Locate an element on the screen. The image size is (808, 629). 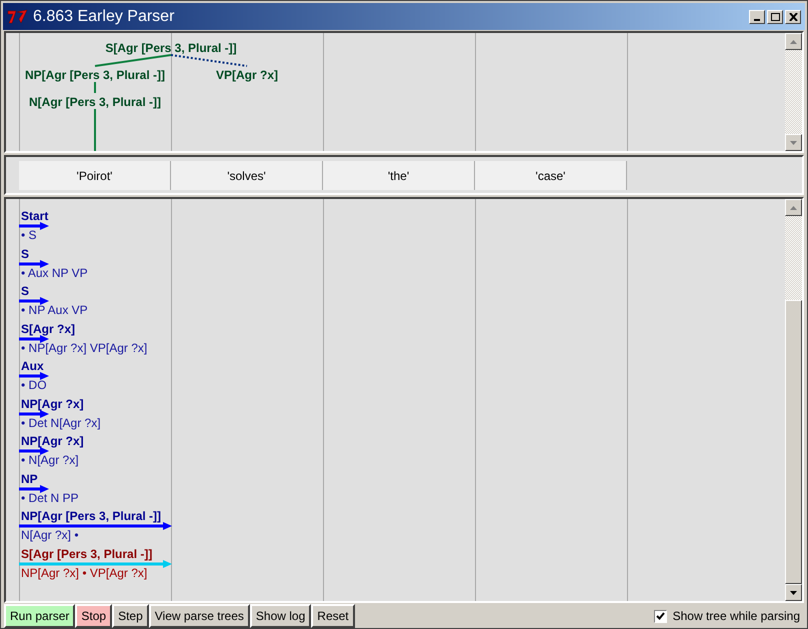
edge-rule: • N[Agr ?x] is located at coordinates (49, 460).